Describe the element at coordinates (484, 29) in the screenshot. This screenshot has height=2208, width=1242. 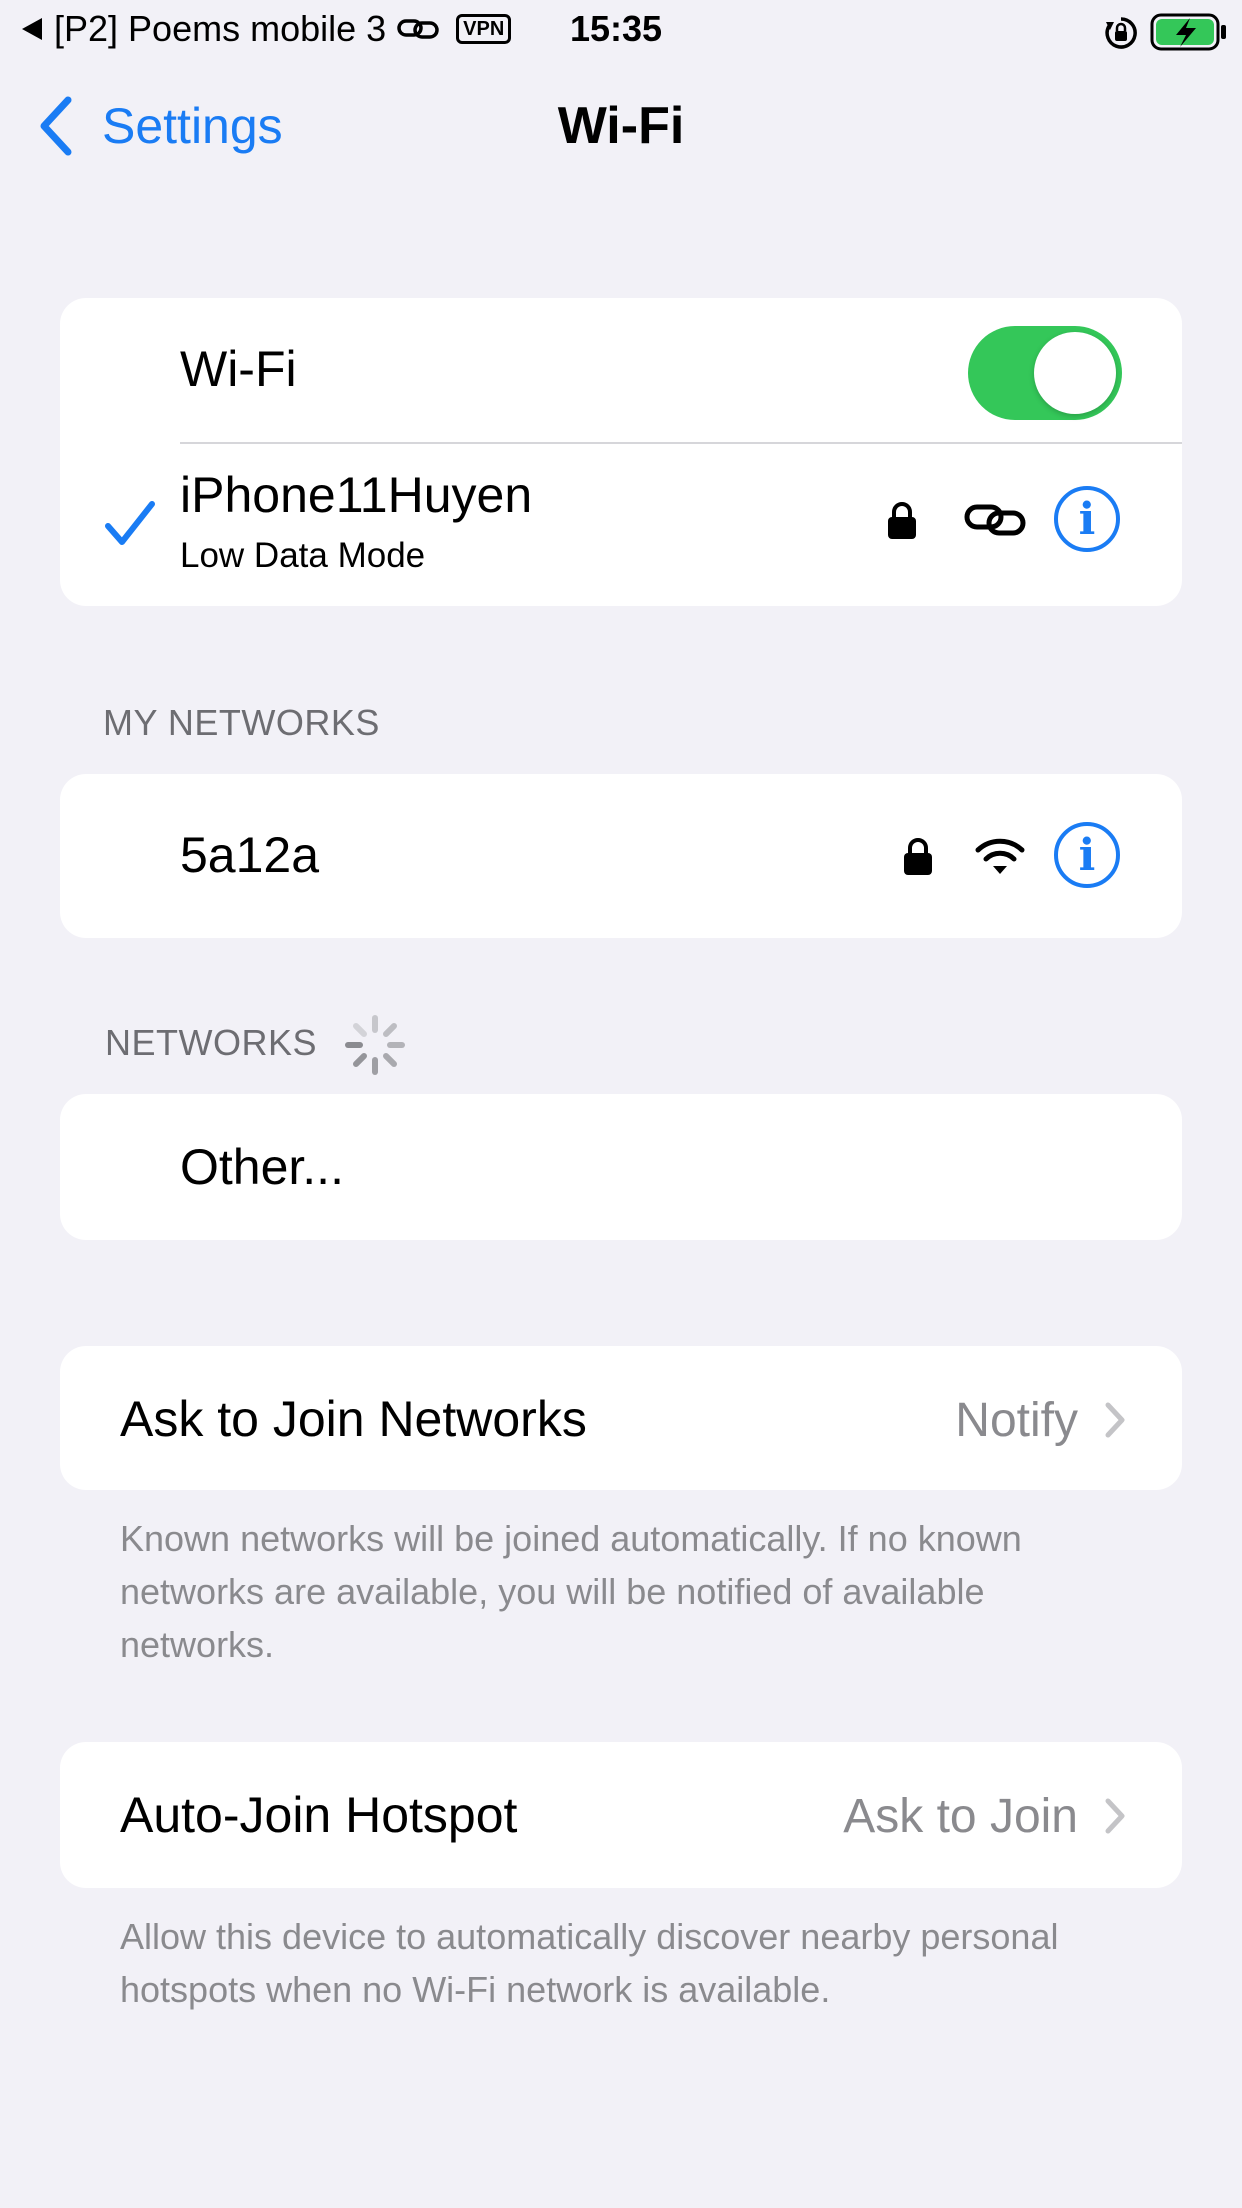
I see `vpn-badge: VPN` at that location.